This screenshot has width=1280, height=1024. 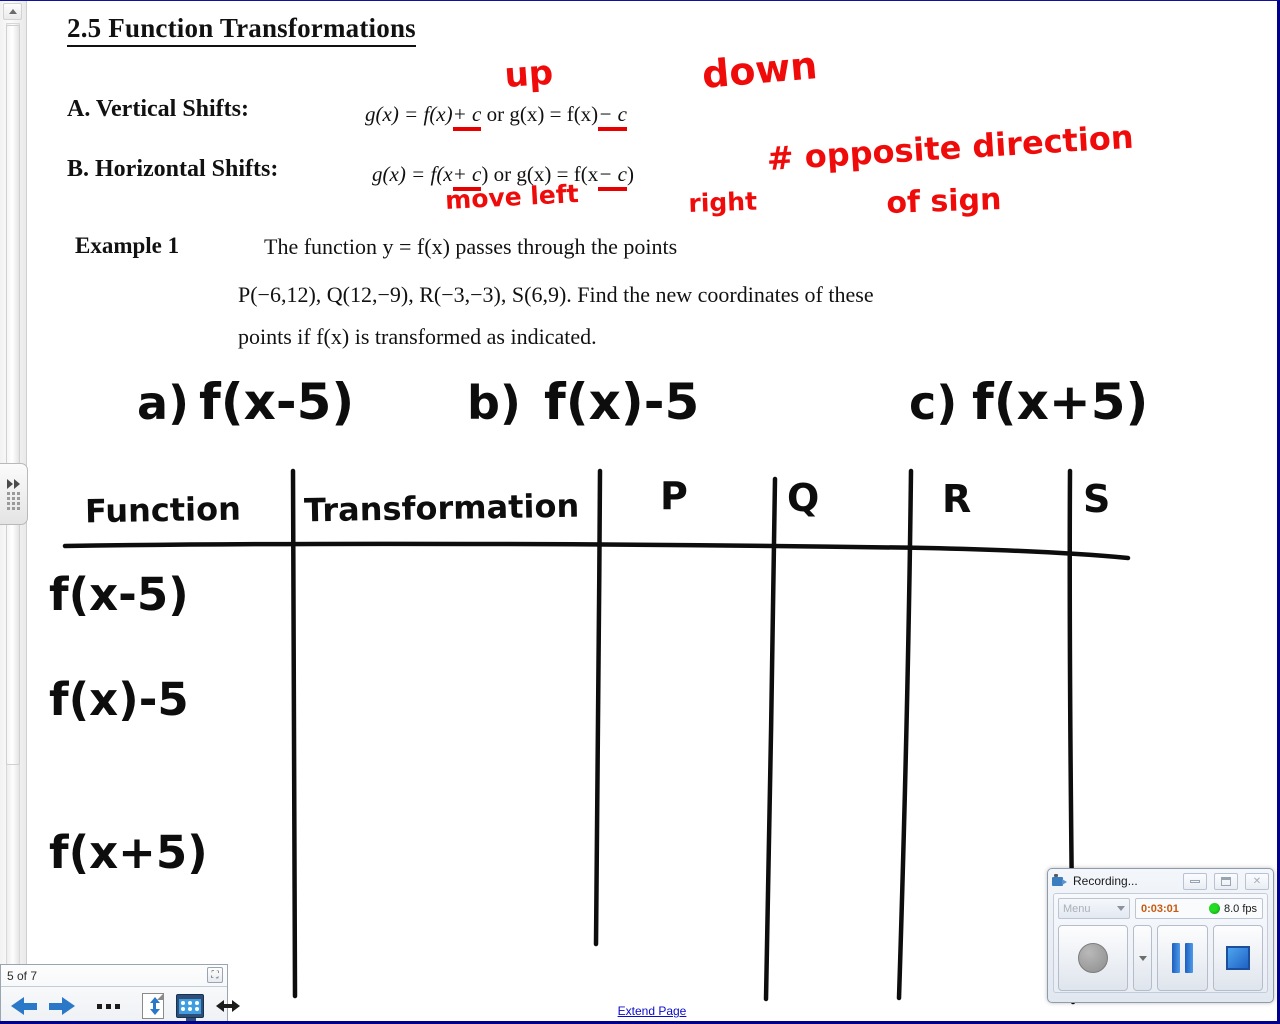 I want to click on close-button: ✕, so click(x=1257, y=881).